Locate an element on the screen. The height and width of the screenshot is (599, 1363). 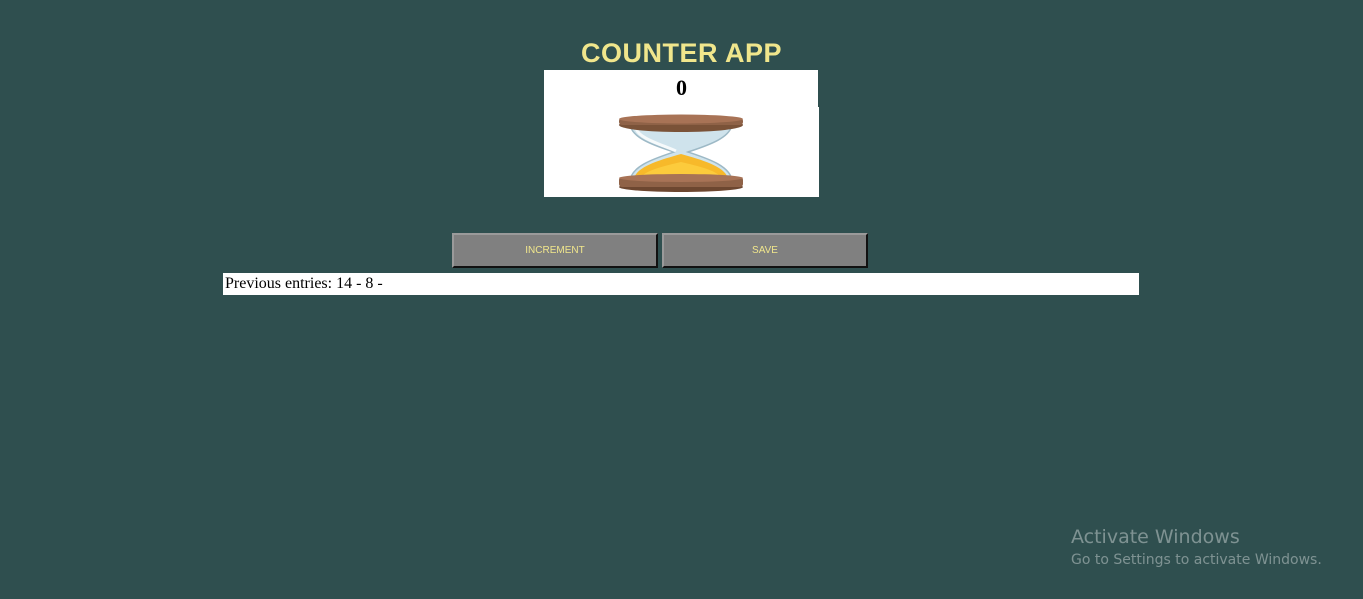
counter-card: 0 is located at coordinates (681, 133).